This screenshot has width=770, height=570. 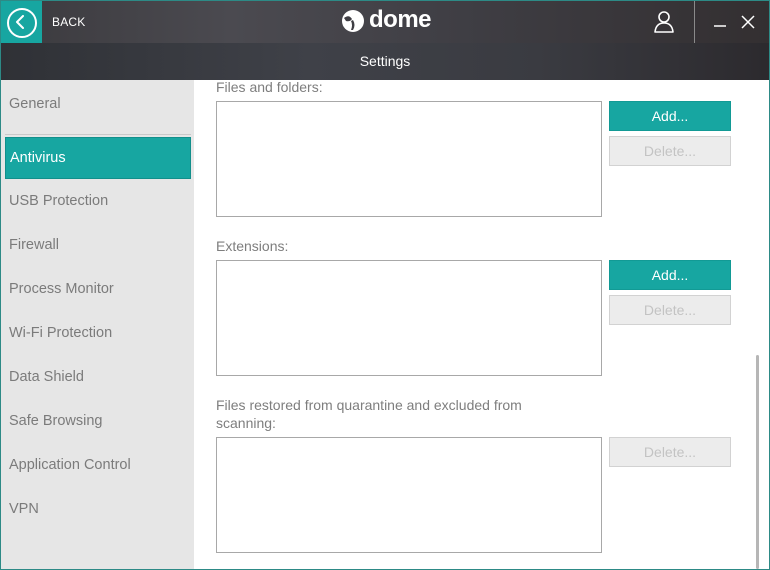 What do you see at coordinates (97, 289) in the screenshot?
I see `sidebar-item-process-monitor: Process Monitor` at bounding box center [97, 289].